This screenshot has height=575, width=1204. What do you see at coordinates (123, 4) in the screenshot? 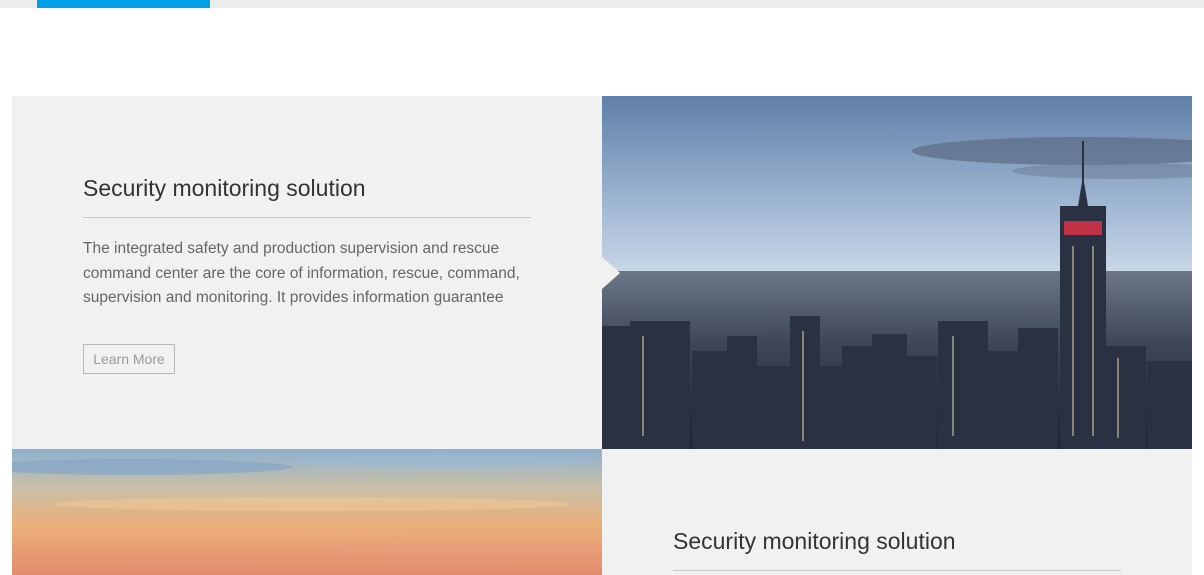
I see `active-nav-indicator` at bounding box center [123, 4].